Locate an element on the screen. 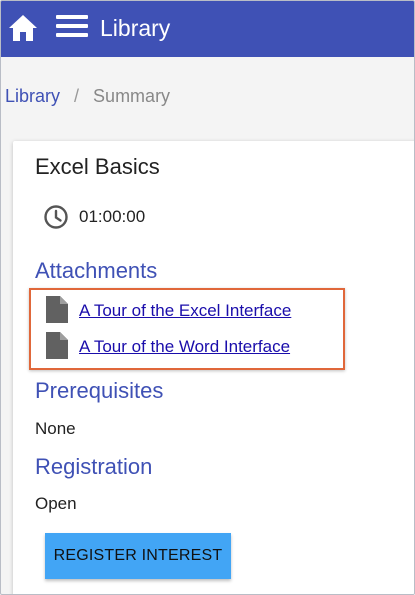  home-icon is located at coordinates (23, 28).